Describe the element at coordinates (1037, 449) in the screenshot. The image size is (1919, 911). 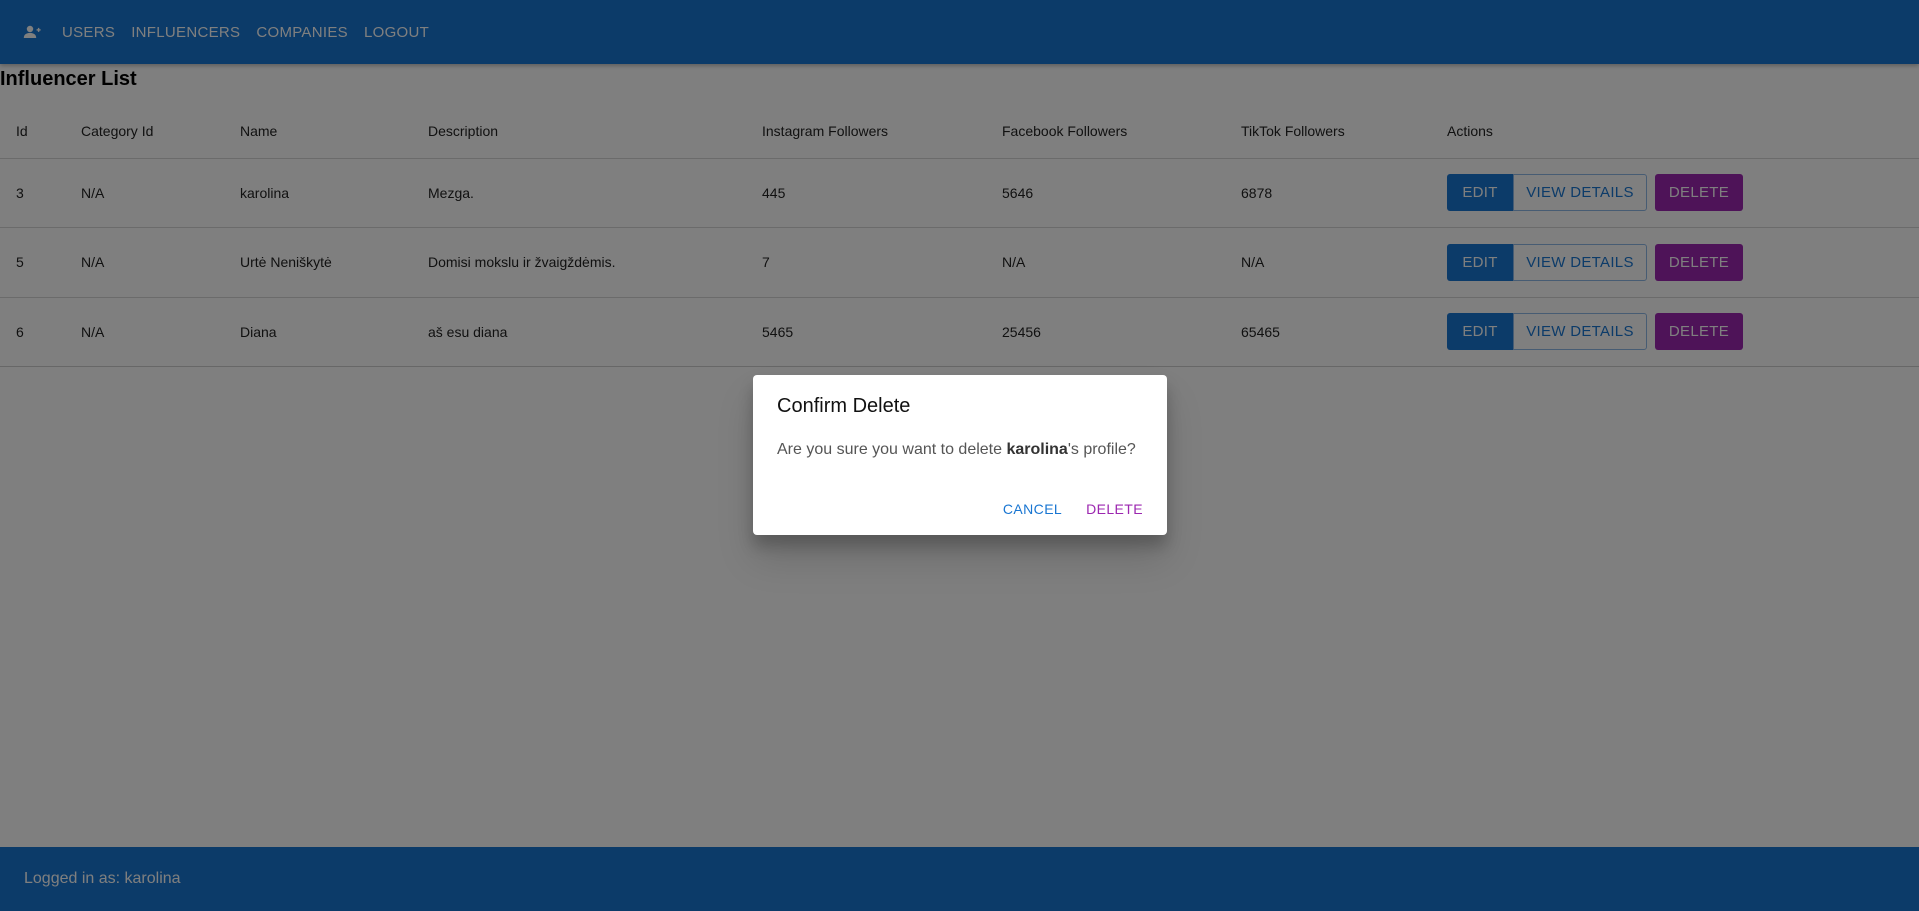
I see `dialog-influencer-name: karolina` at that location.